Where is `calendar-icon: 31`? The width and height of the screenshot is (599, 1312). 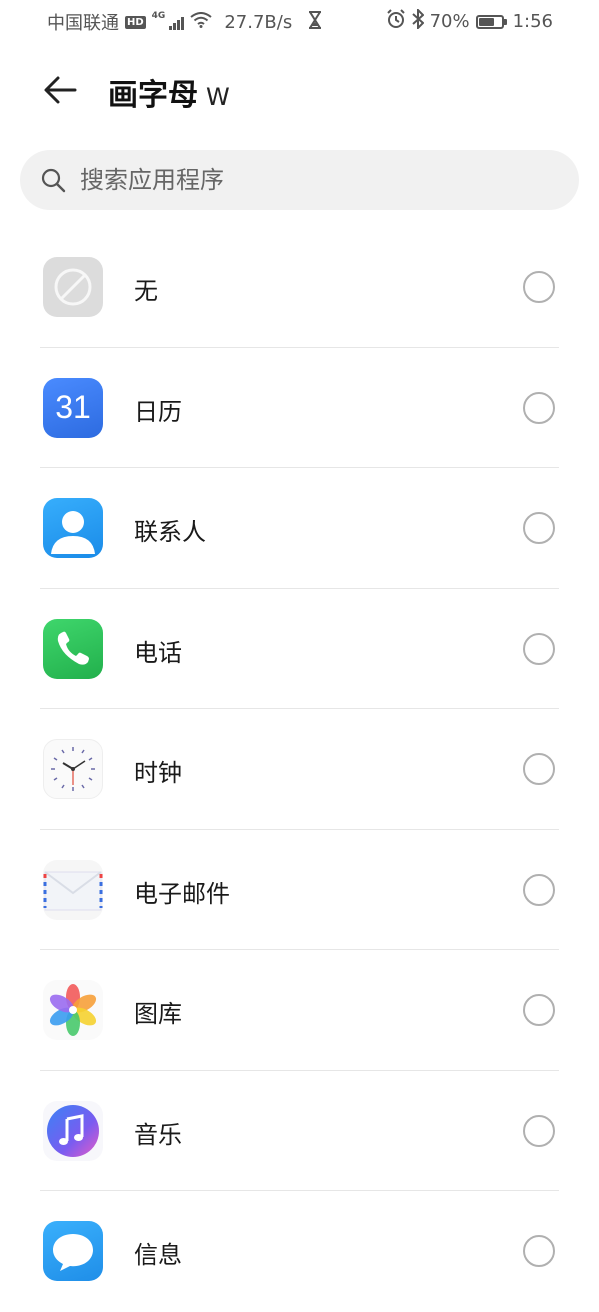 calendar-icon: 31 is located at coordinates (73, 407).